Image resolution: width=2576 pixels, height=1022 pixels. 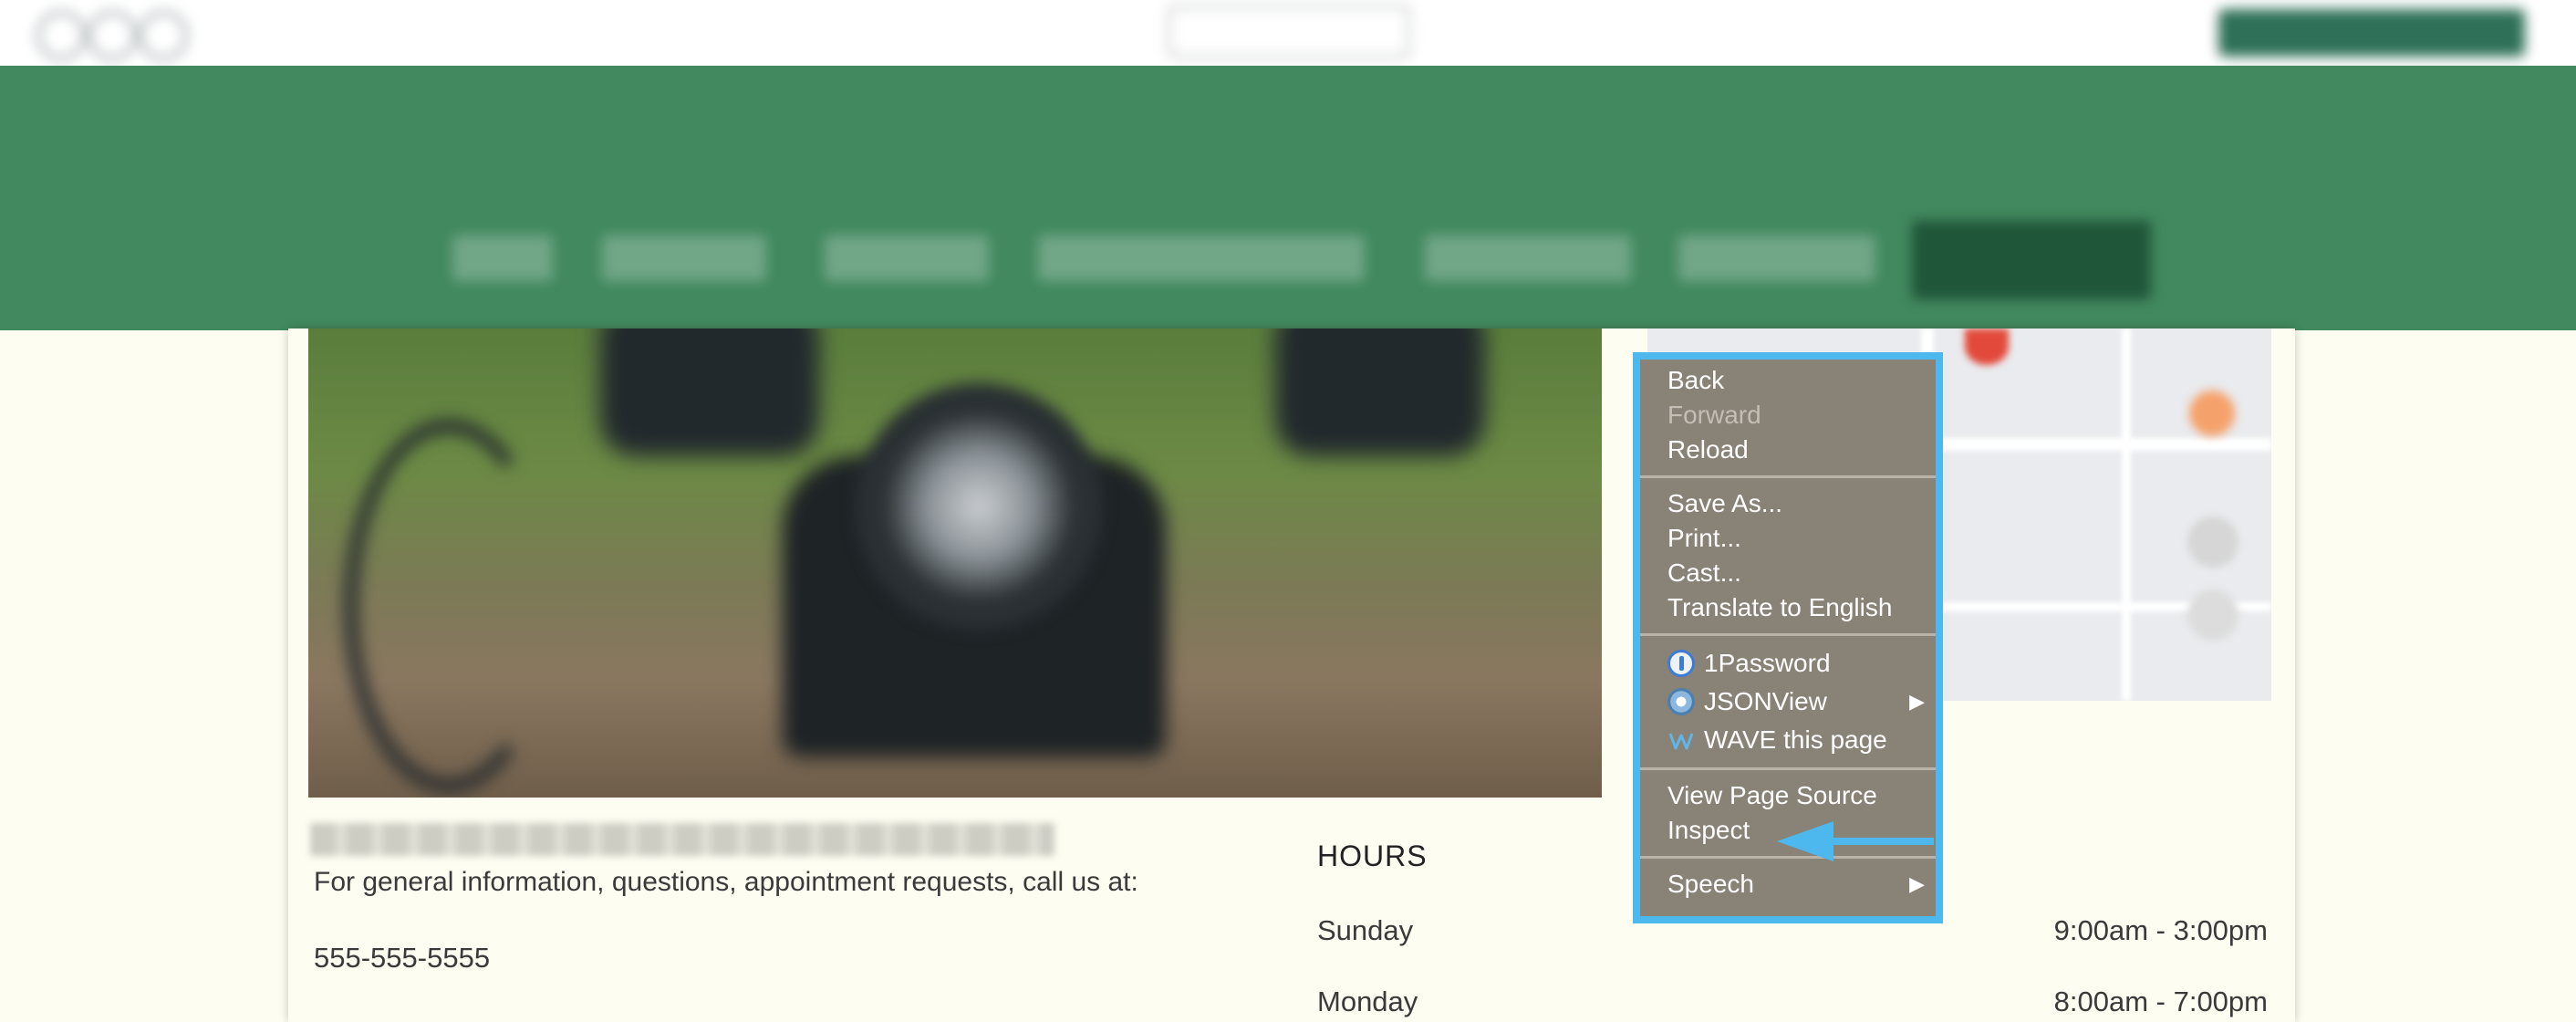 What do you see at coordinates (1855, 841) in the screenshot?
I see `arrow-left-icon` at bounding box center [1855, 841].